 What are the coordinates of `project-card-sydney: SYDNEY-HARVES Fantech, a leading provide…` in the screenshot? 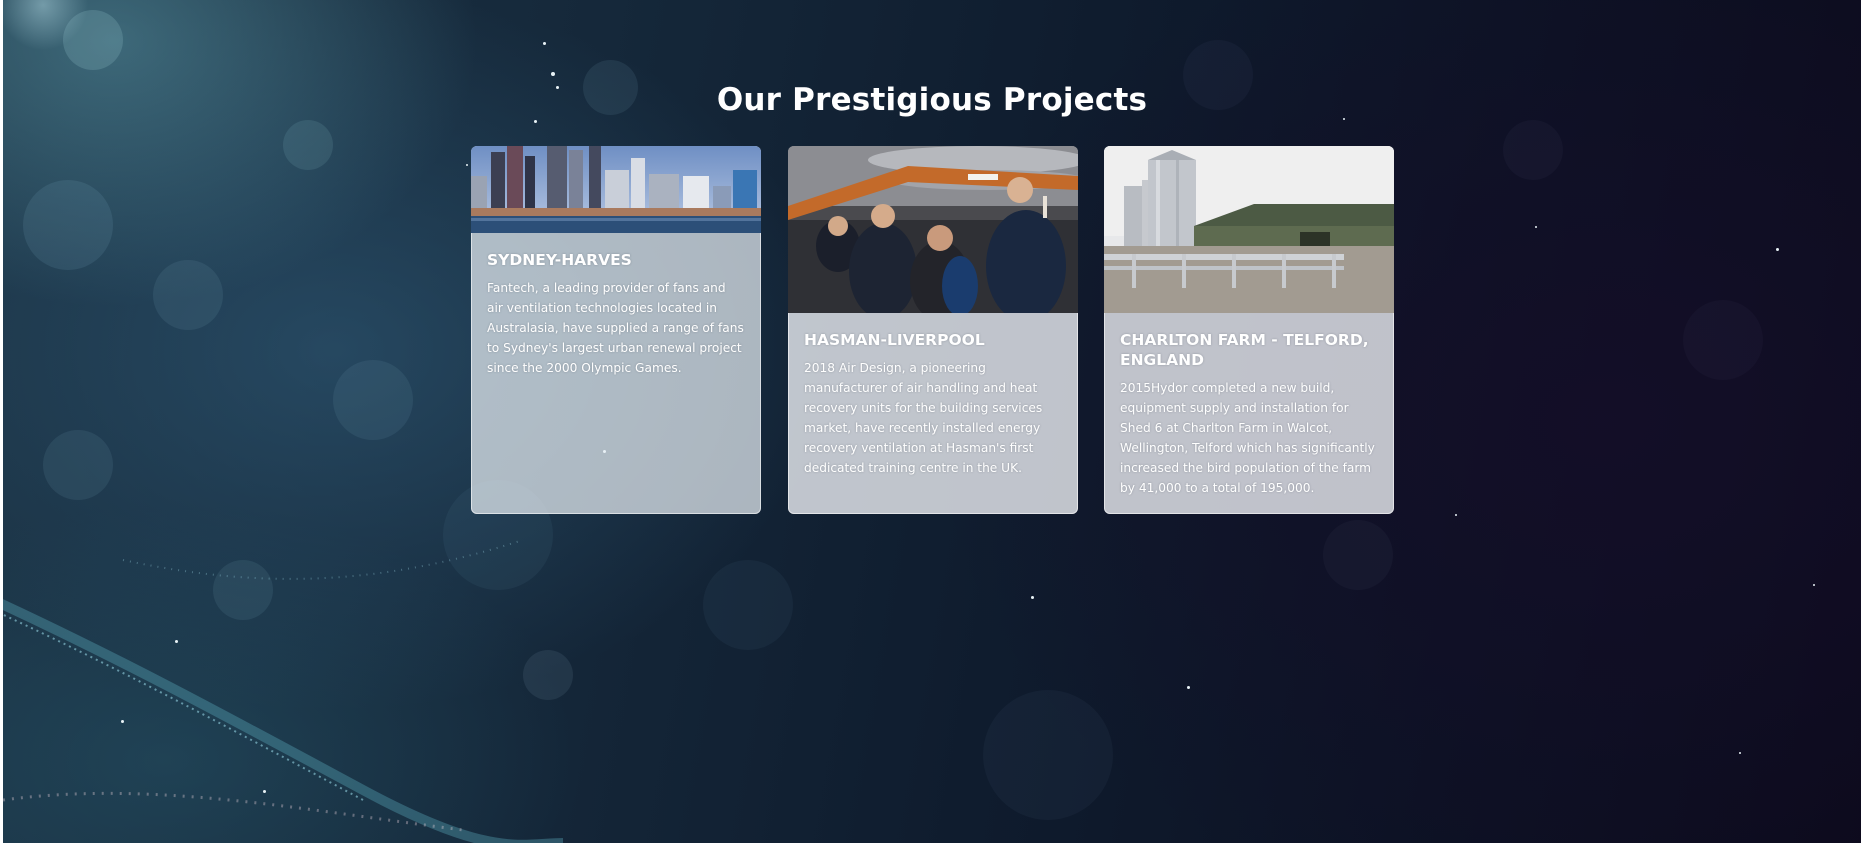 It's located at (616, 330).